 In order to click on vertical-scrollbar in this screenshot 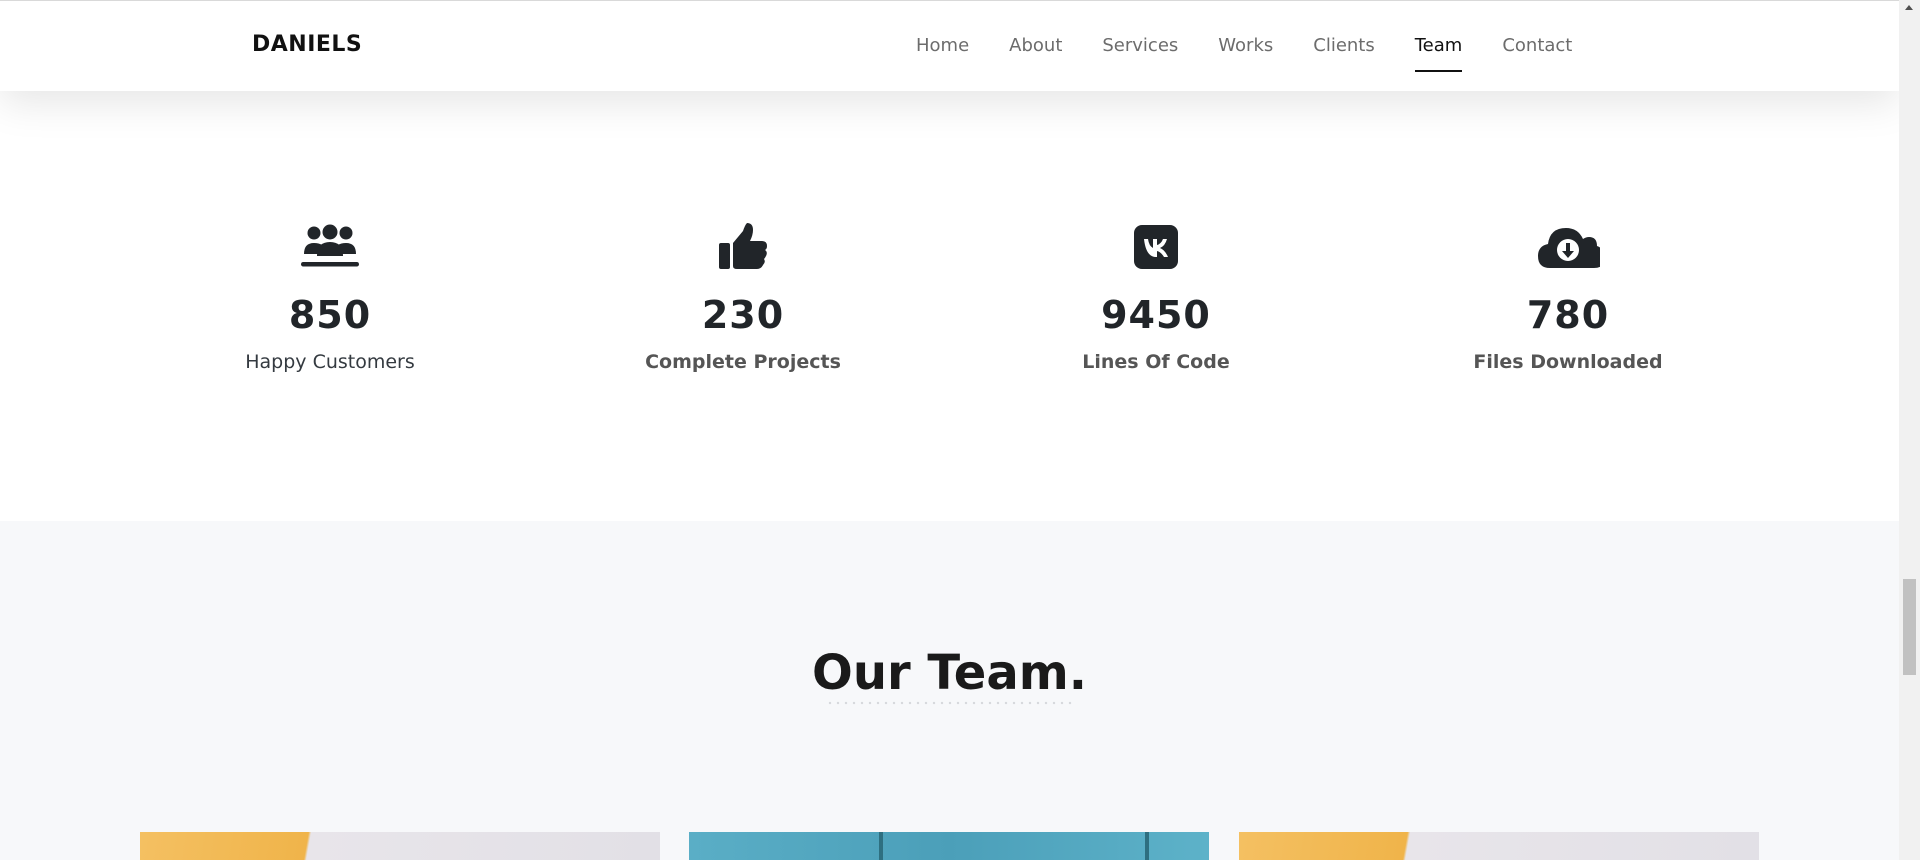, I will do `click(1909, 430)`.